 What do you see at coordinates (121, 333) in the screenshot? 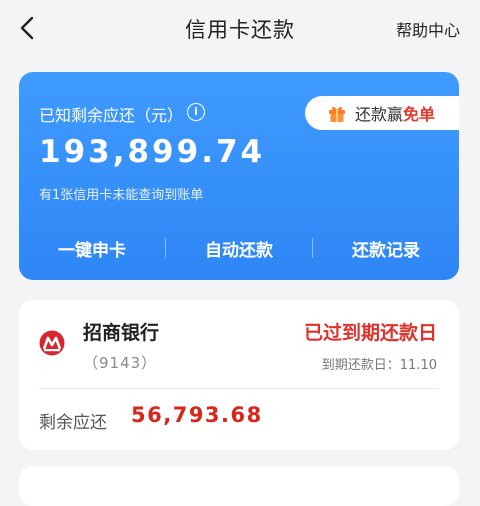
I see `bank-name: 招商银行` at bounding box center [121, 333].